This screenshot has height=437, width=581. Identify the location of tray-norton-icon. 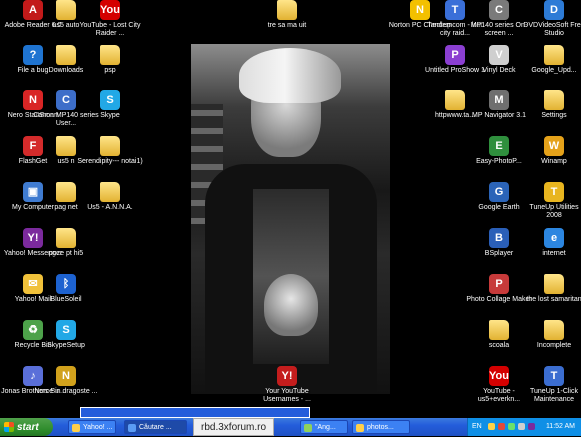
(501, 426).